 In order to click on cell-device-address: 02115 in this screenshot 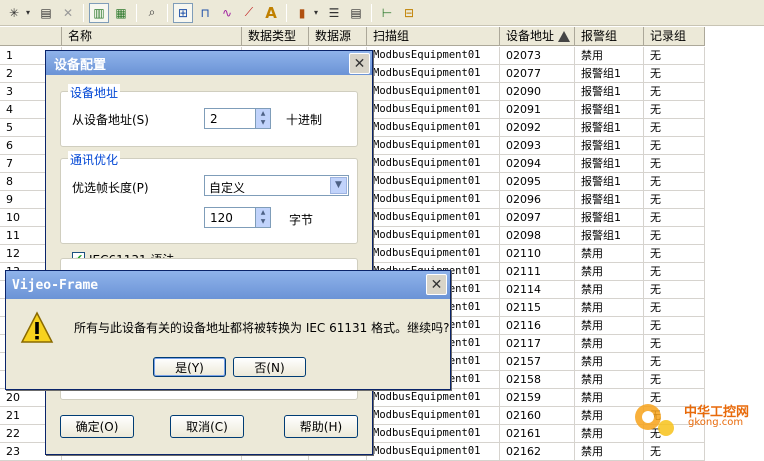, I will do `click(537, 308)`.